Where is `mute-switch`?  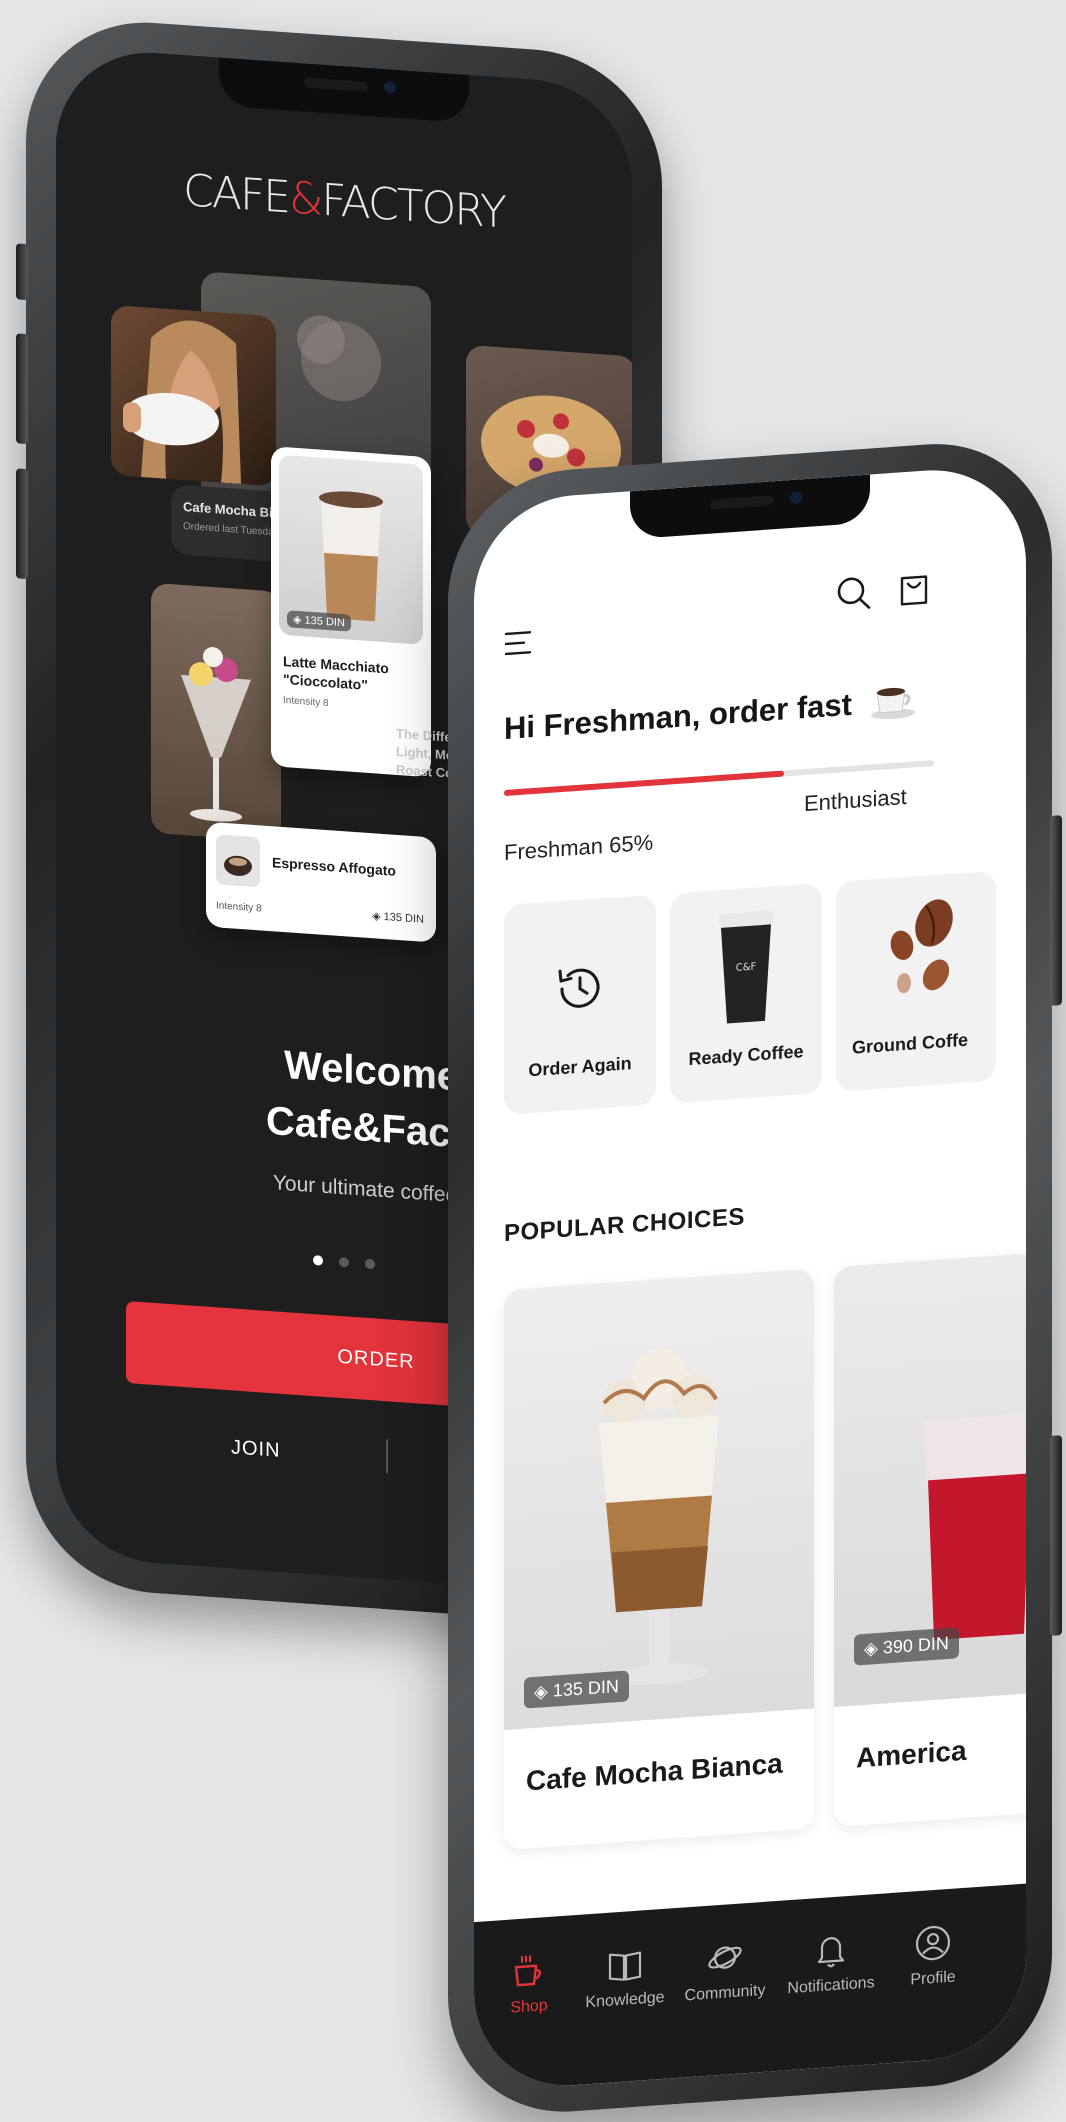 mute-switch is located at coordinates (22, 272).